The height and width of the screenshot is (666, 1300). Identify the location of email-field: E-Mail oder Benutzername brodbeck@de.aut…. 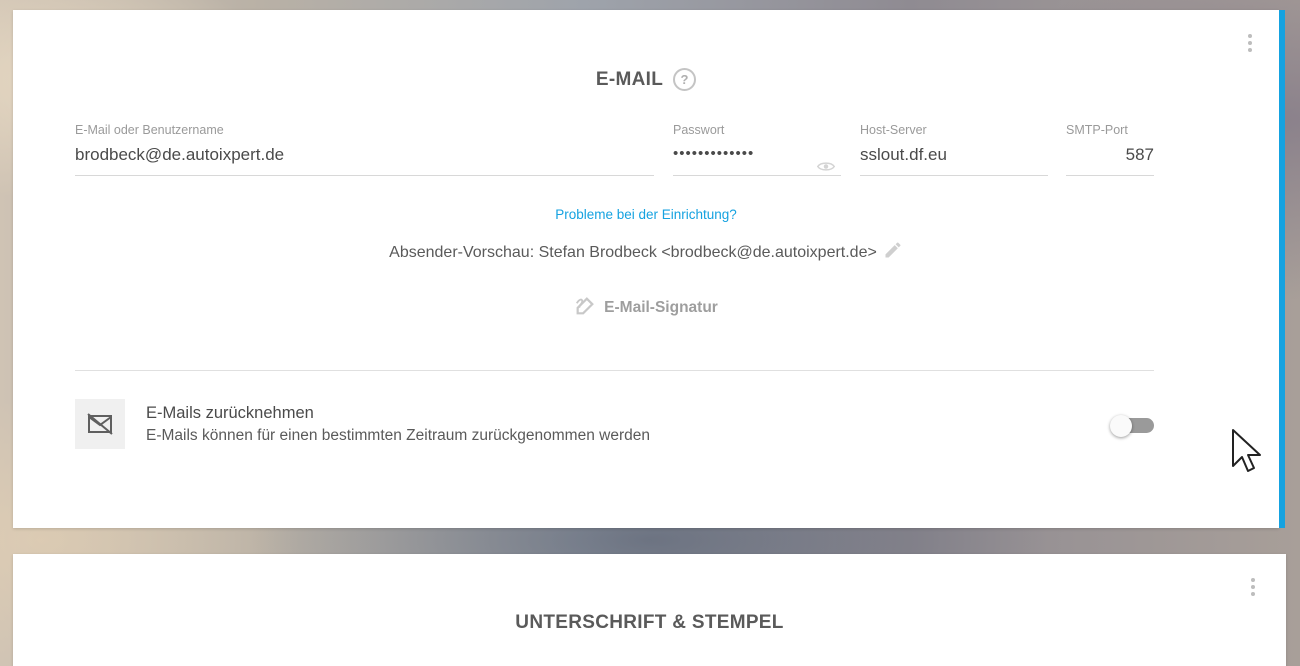
(364, 149).